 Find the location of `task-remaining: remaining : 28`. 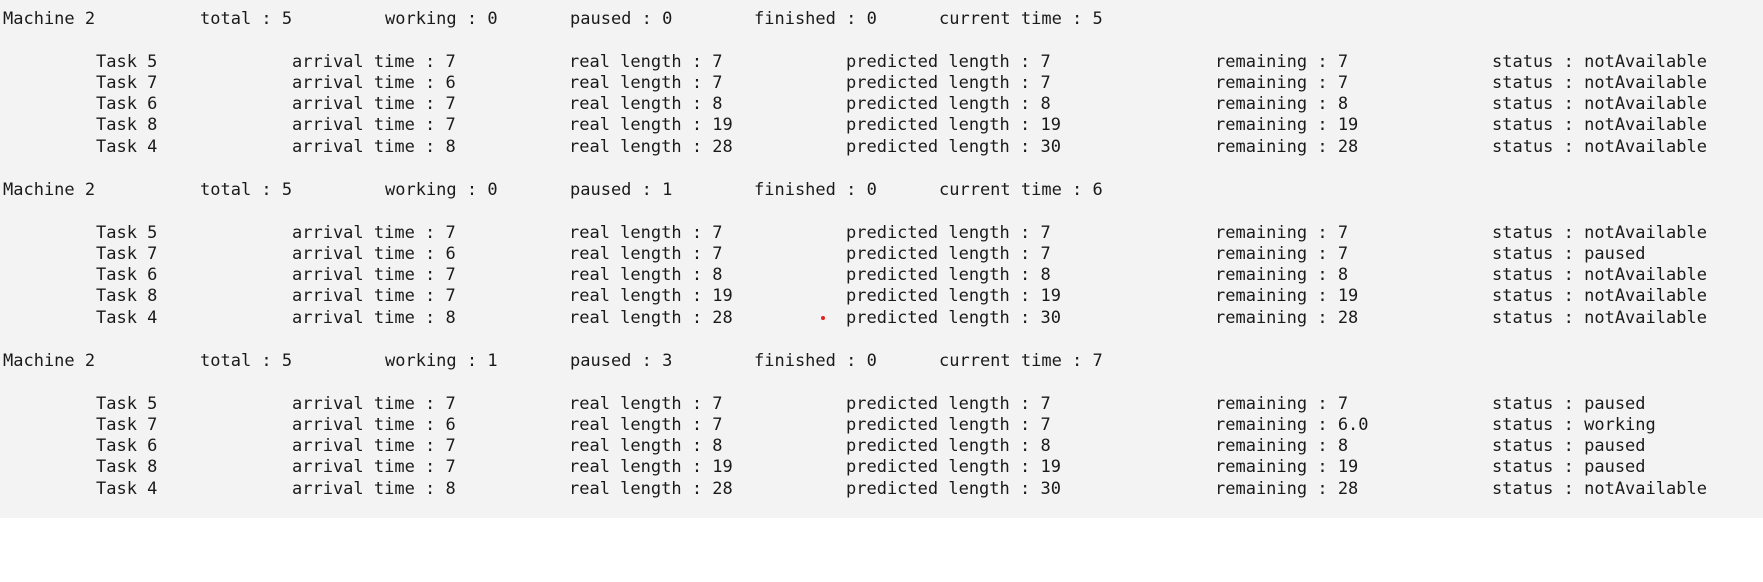

task-remaining: remaining : 28 is located at coordinates (1287, 317).